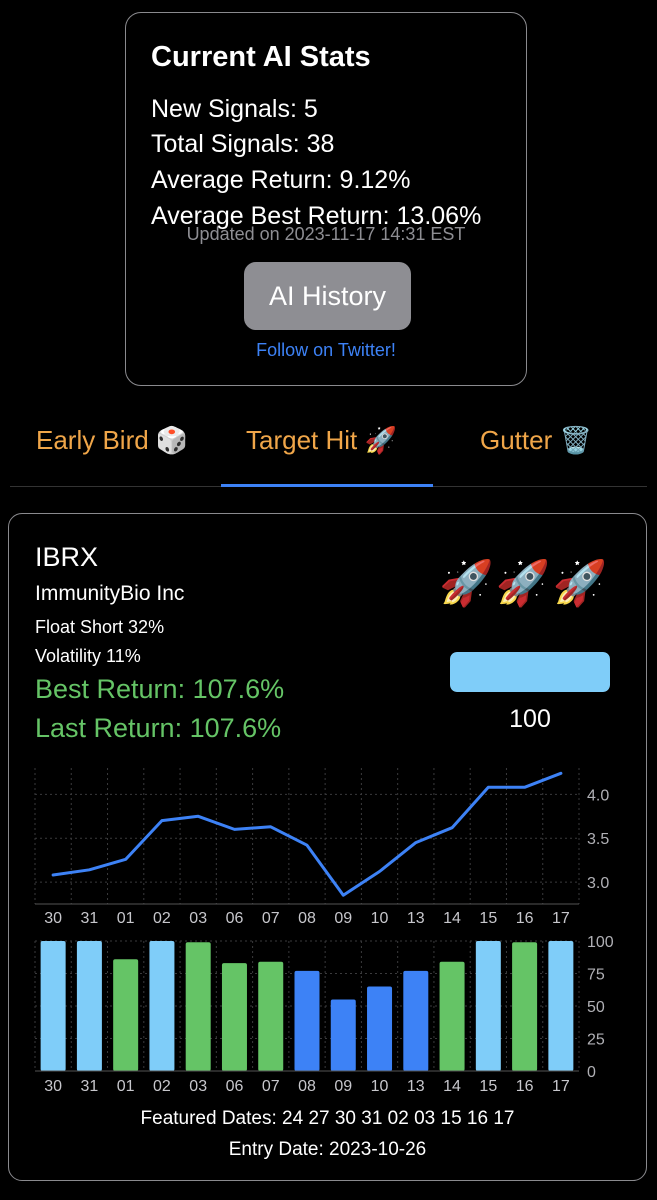  What do you see at coordinates (307, 1086) in the screenshot?
I see `bar-chart-xtick: 08` at bounding box center [307, 1086].